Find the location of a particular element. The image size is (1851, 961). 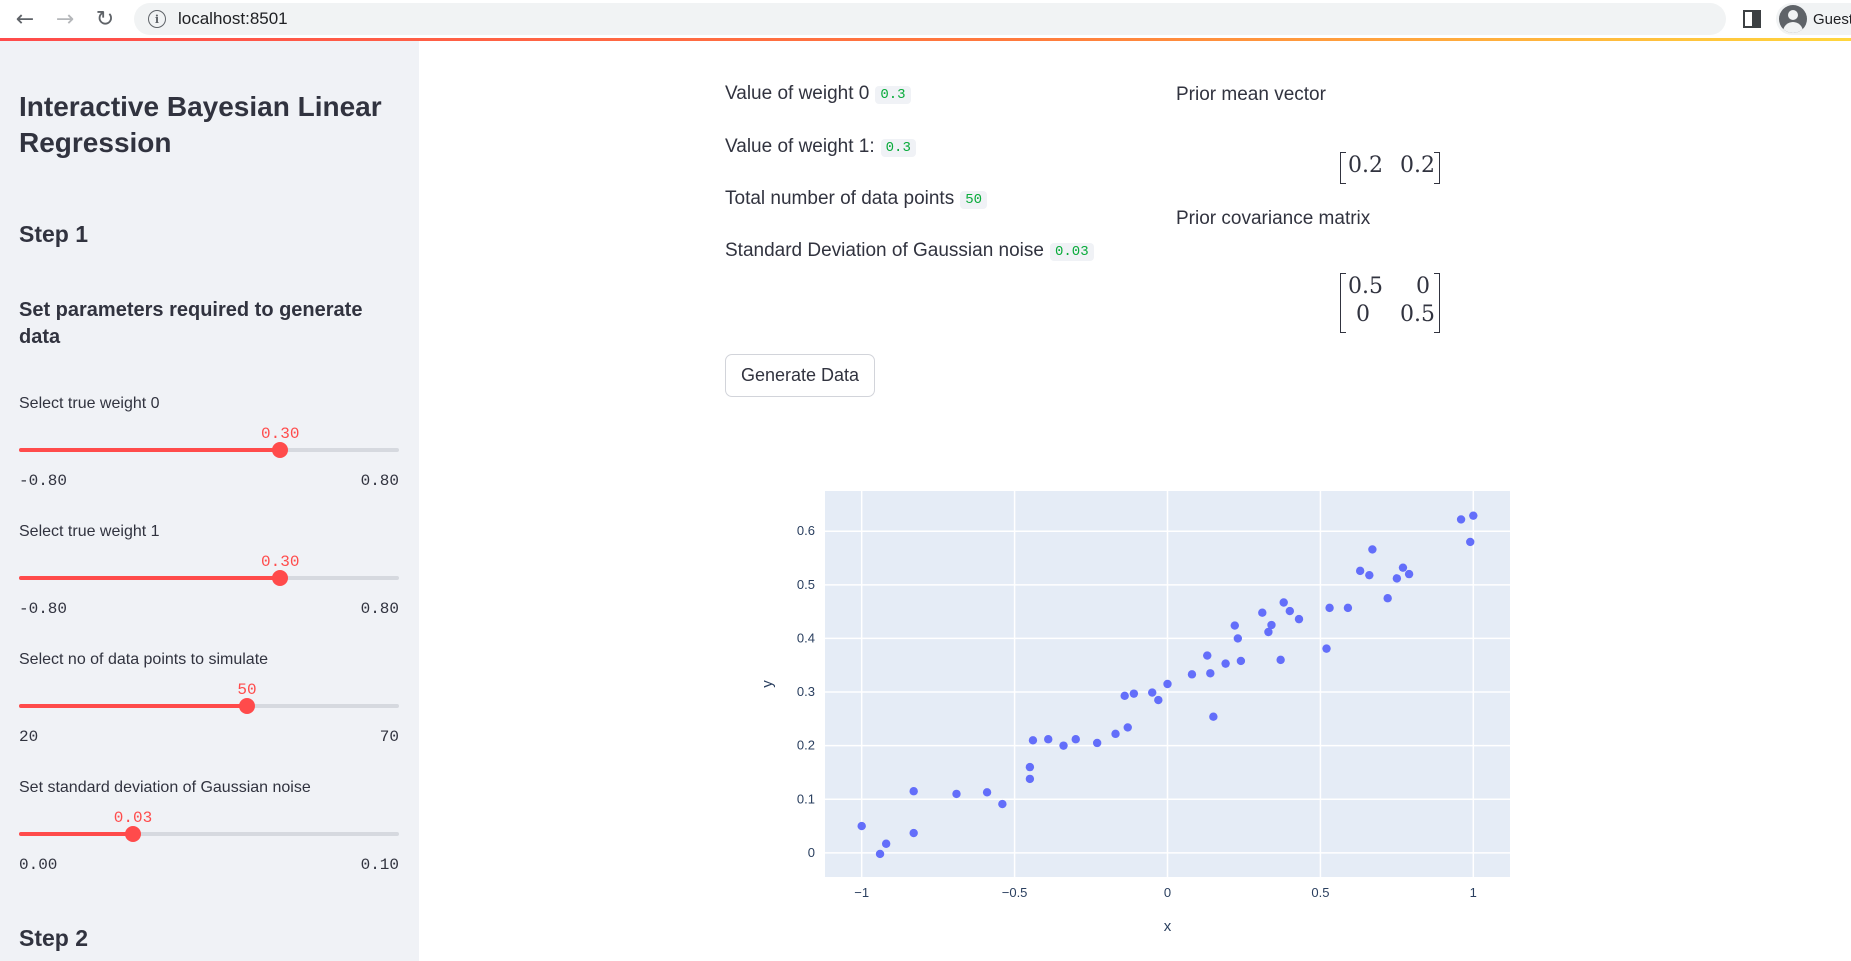

sidebar-title: Interactive Bayesian Linear Regression is located at coordinates (200, 124).